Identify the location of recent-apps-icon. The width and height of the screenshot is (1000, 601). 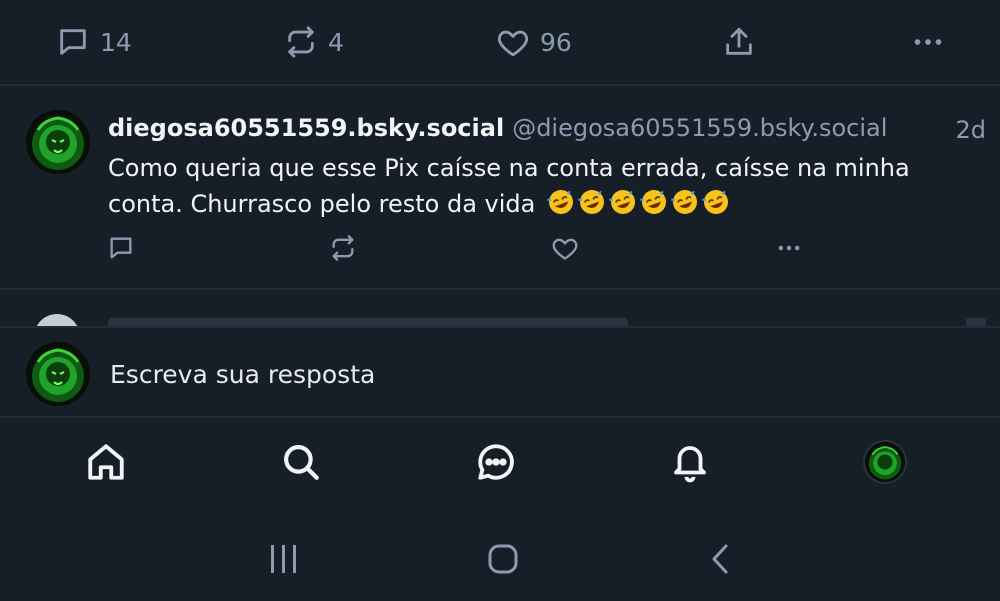
(283, 559).